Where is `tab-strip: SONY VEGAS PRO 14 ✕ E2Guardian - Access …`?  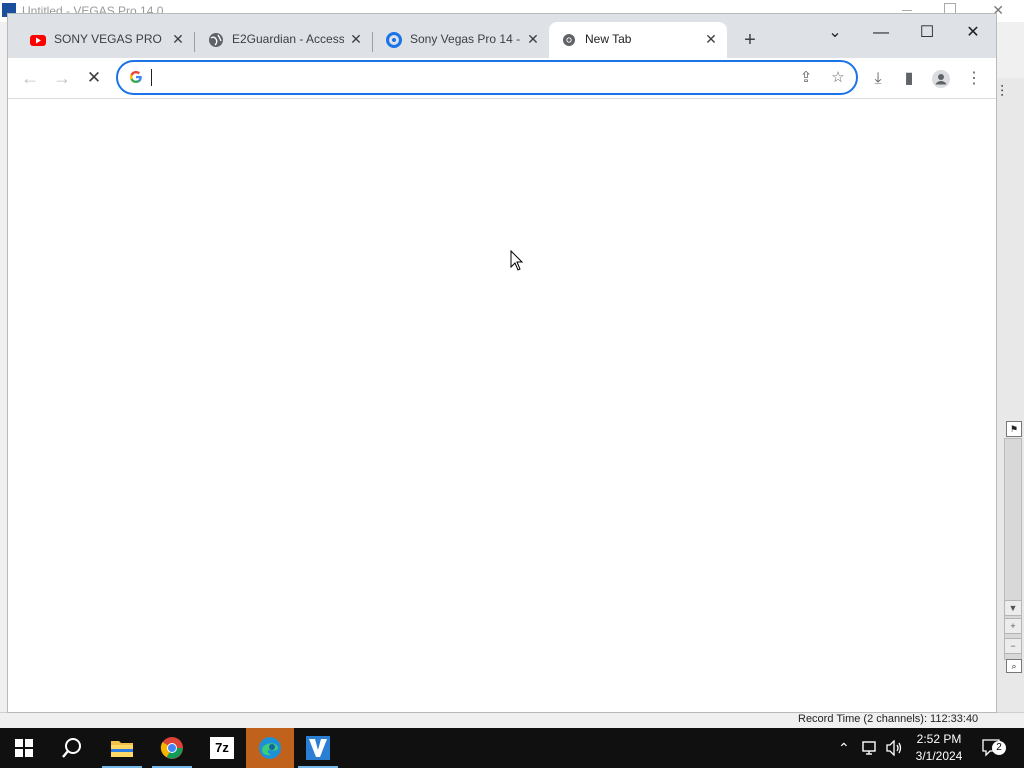 tab-strip: SONY VEGAS PRO 14 ✕ E2Guardian - Access … is located at coordinates (502, 36).